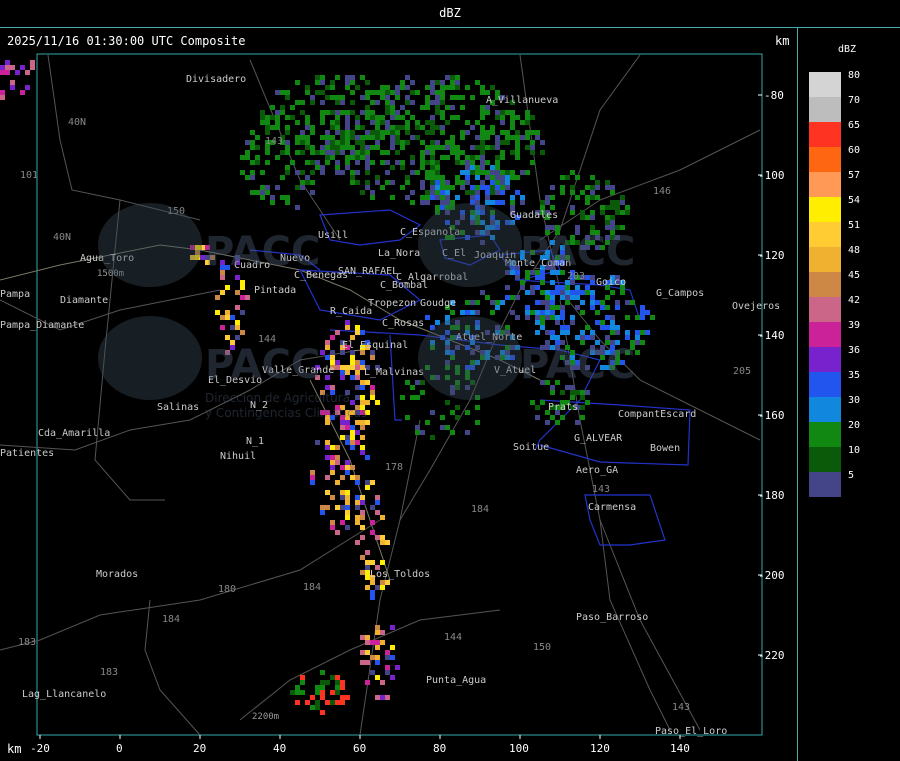 The image size is (900, 761). I want to click on place-label: Paso_El_Loro, so click(691, 731).